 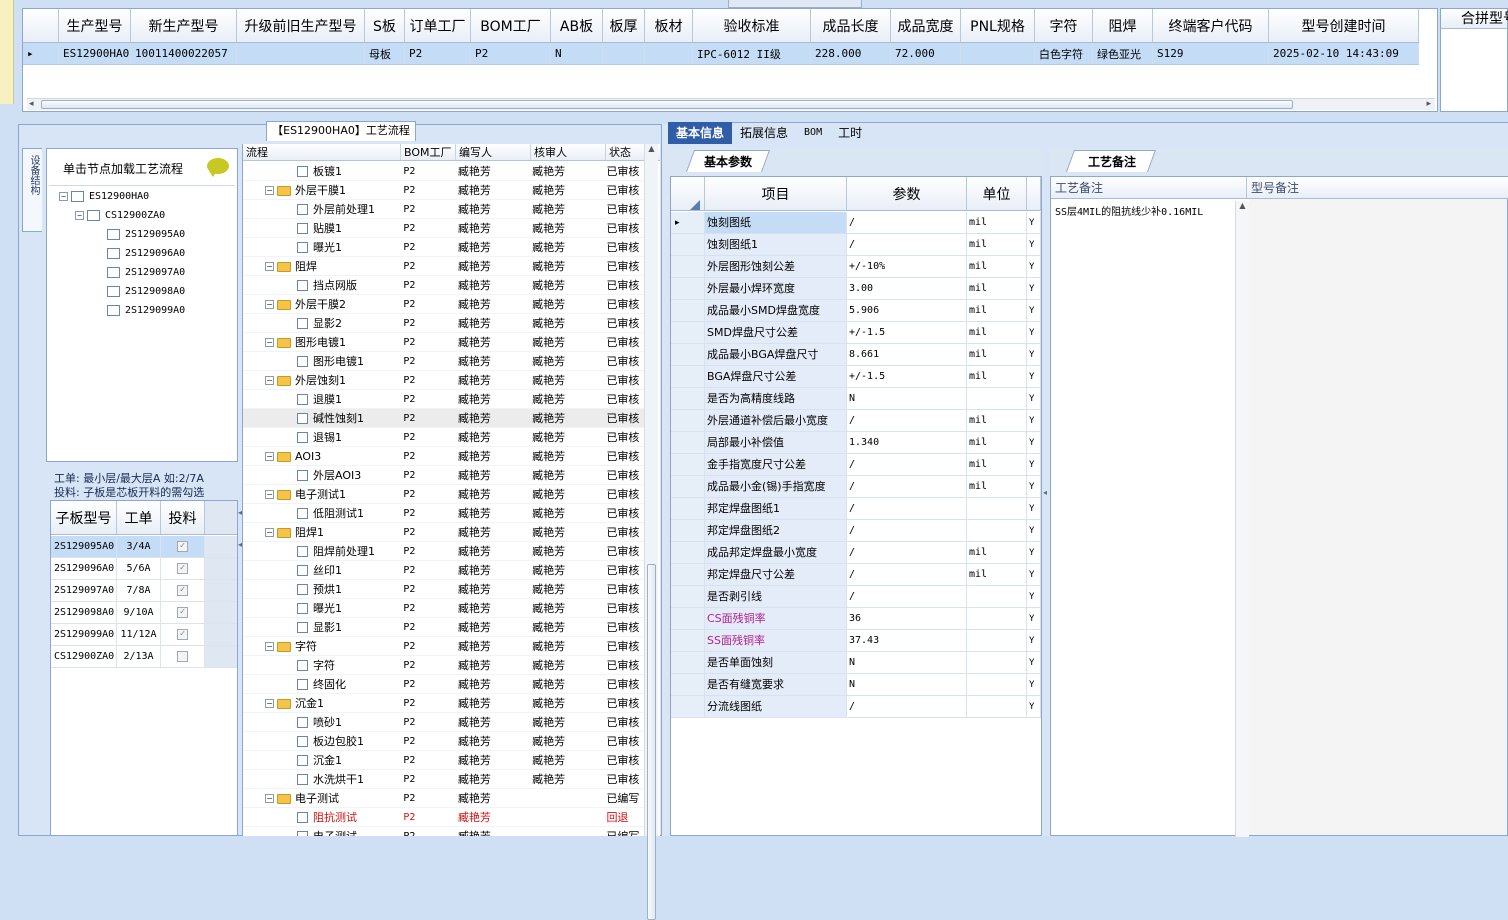 What do you see at coordinates (144, 635) in the screenshot?
I see `sub-board-row: 2S129099A0 11/12A ✓` at bounding box center [144, 635].